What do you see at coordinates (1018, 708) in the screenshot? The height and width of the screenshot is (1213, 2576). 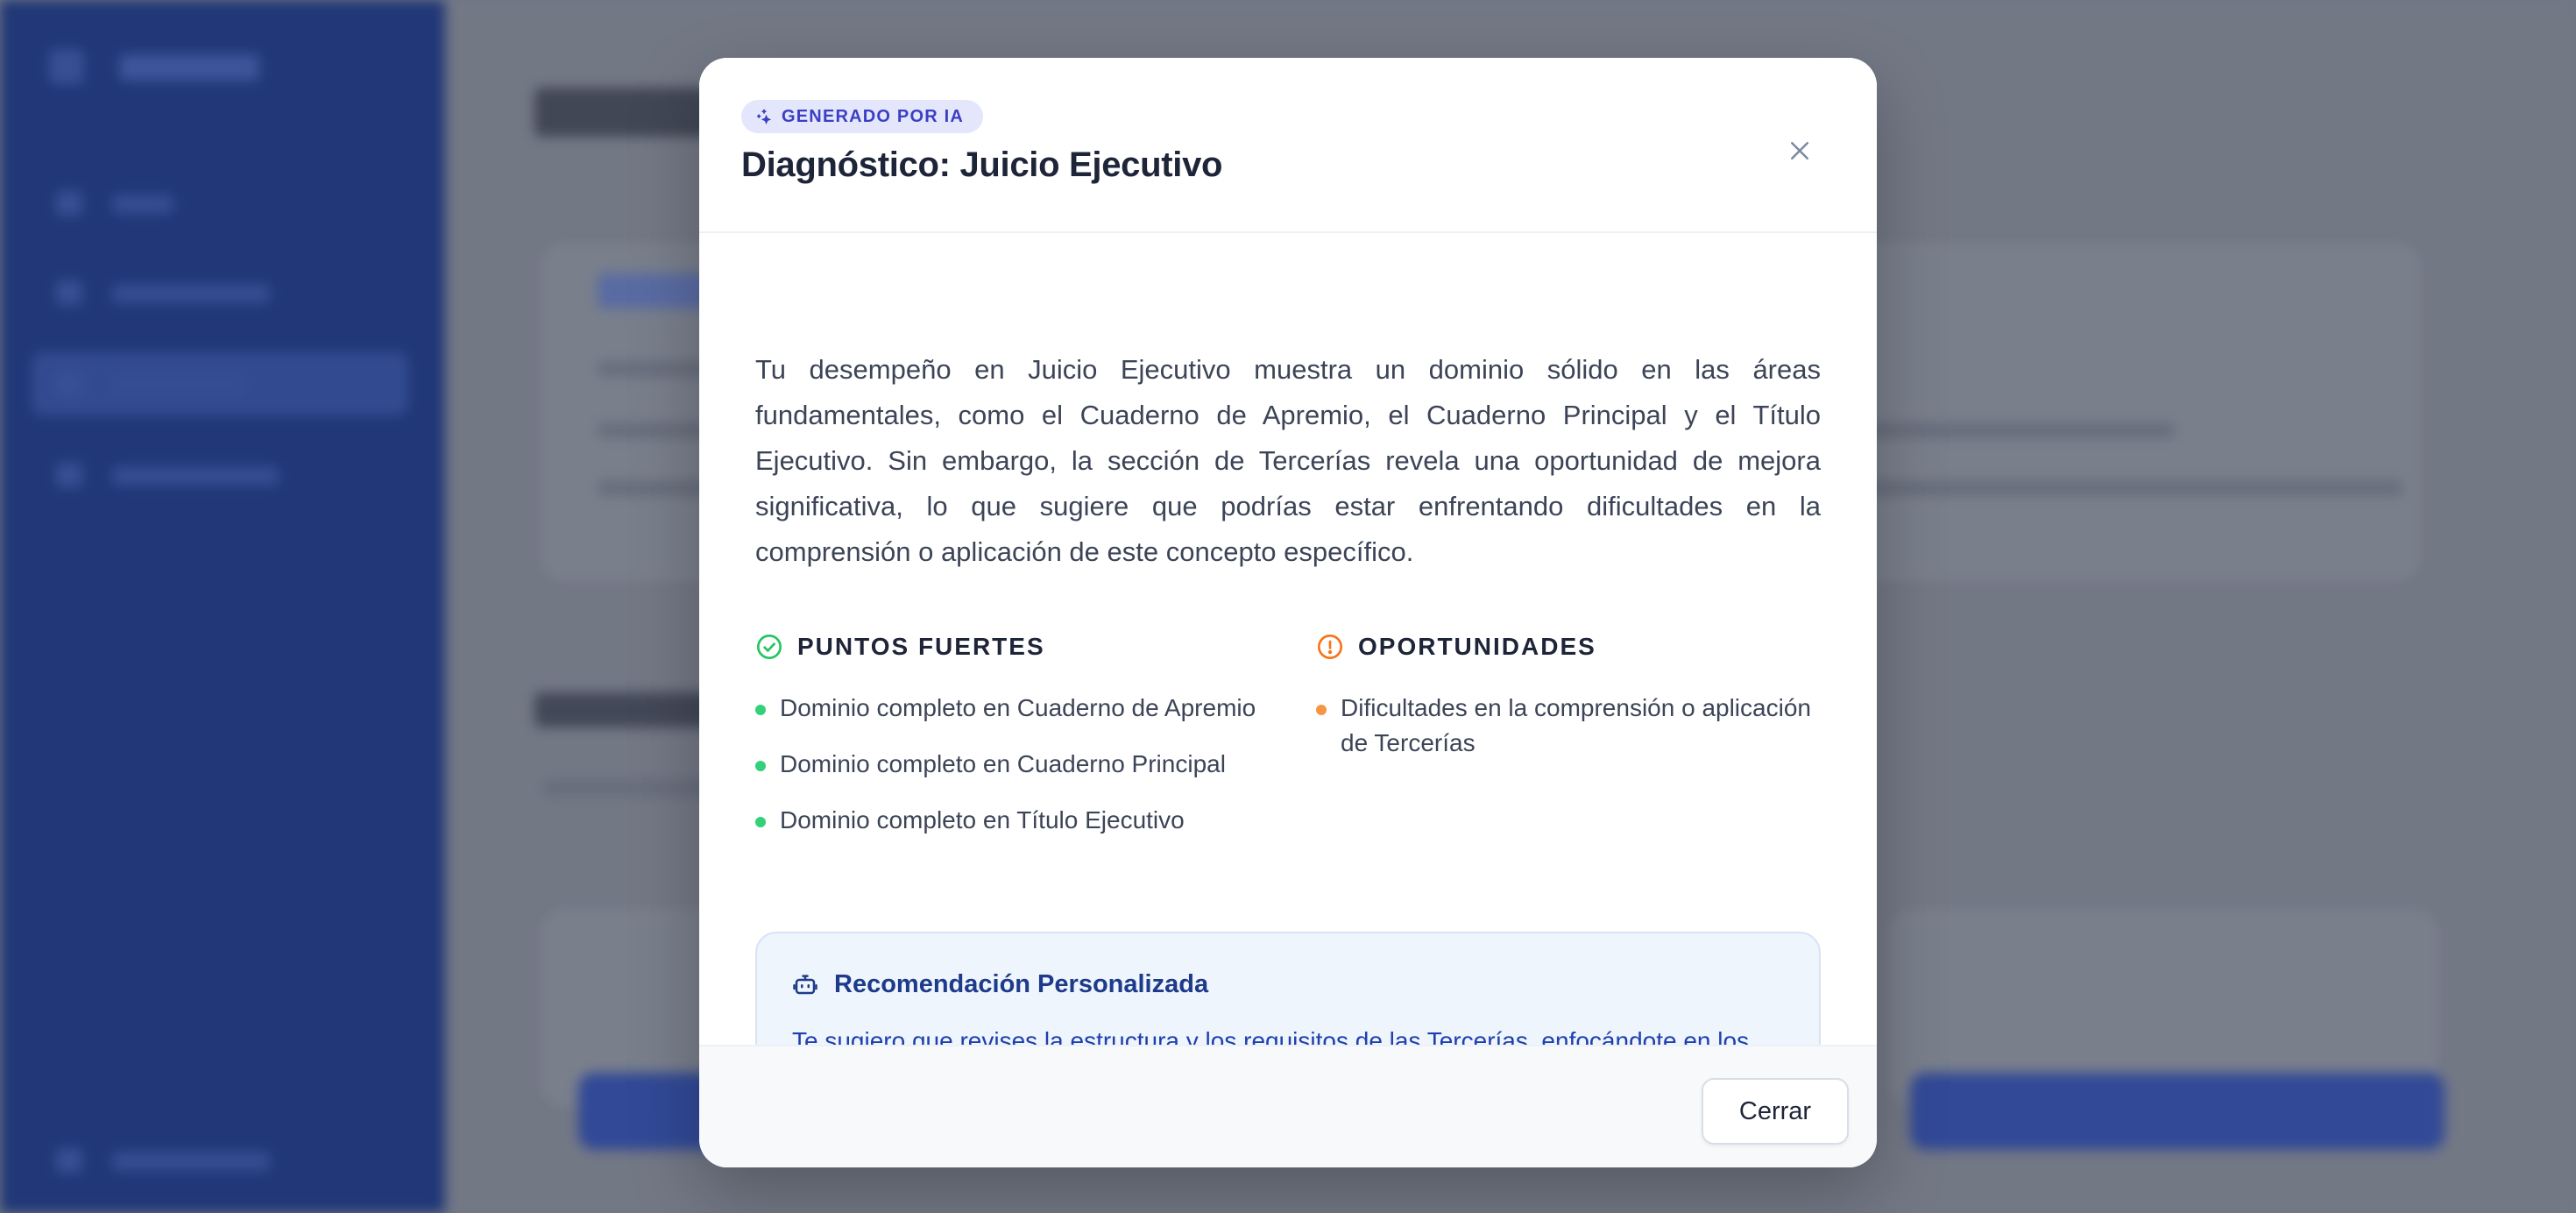 I see `list-item: Dominio completo en Cuaderno de Apremio` at bounding box center [1018, 708].